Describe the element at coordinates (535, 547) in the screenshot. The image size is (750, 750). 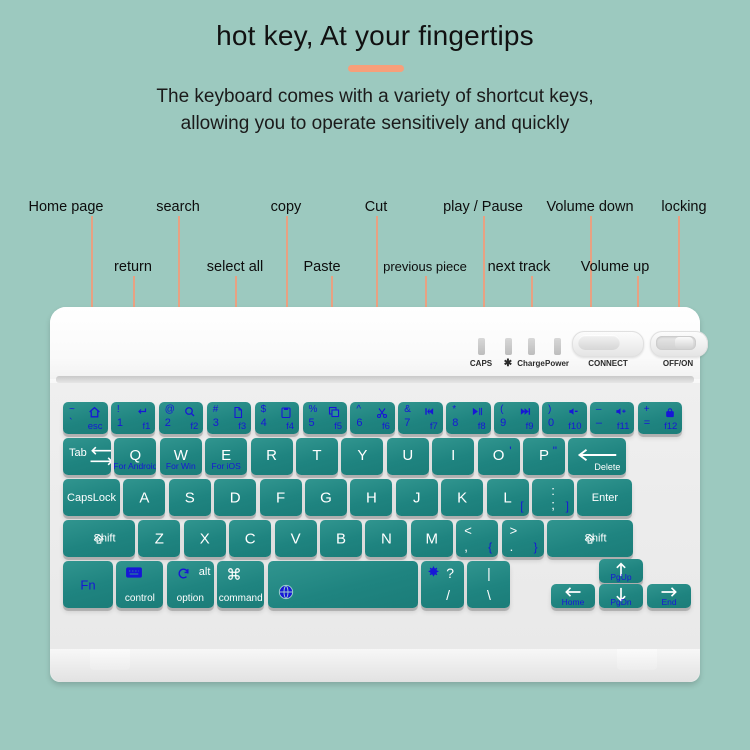
I see `key-alt-char: }` at that location.